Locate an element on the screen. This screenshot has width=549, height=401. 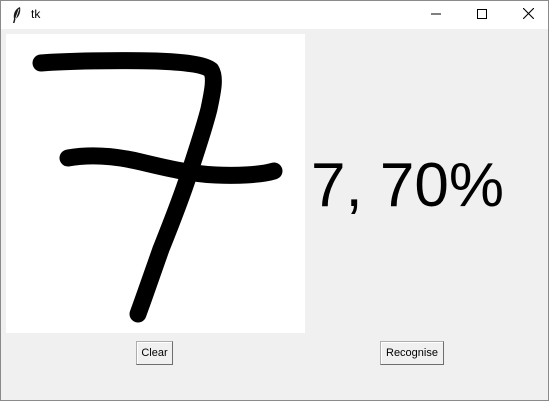
recognise-button: Recognise is located at coordinates (412, 353).